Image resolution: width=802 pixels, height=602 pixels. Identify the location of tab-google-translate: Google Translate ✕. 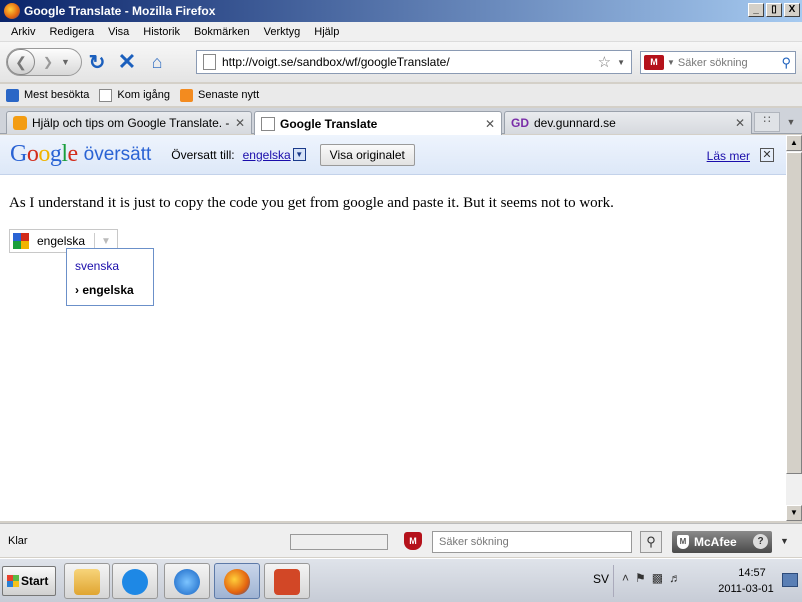
(378, 123).